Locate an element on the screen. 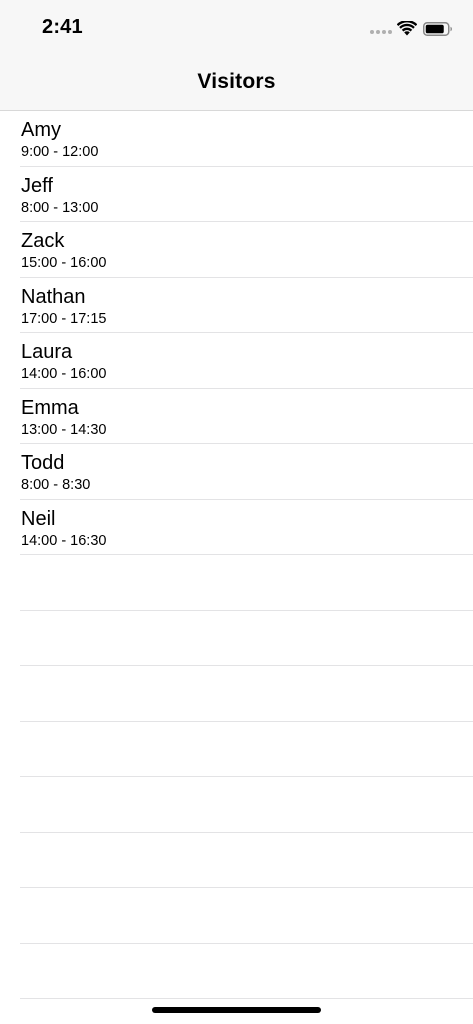 The height and width of the screenshot is (1024, 473). list-item: Emma 13:00 - 14:30 is located at coordinates (236, 417).